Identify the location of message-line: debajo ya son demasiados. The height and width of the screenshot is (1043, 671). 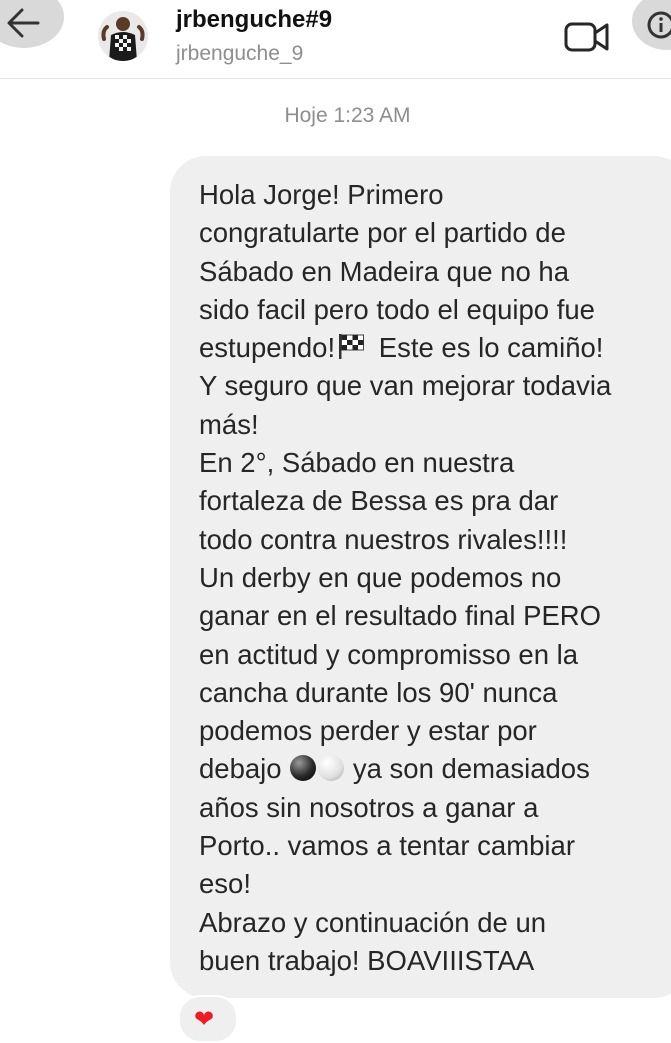
(429, 769).